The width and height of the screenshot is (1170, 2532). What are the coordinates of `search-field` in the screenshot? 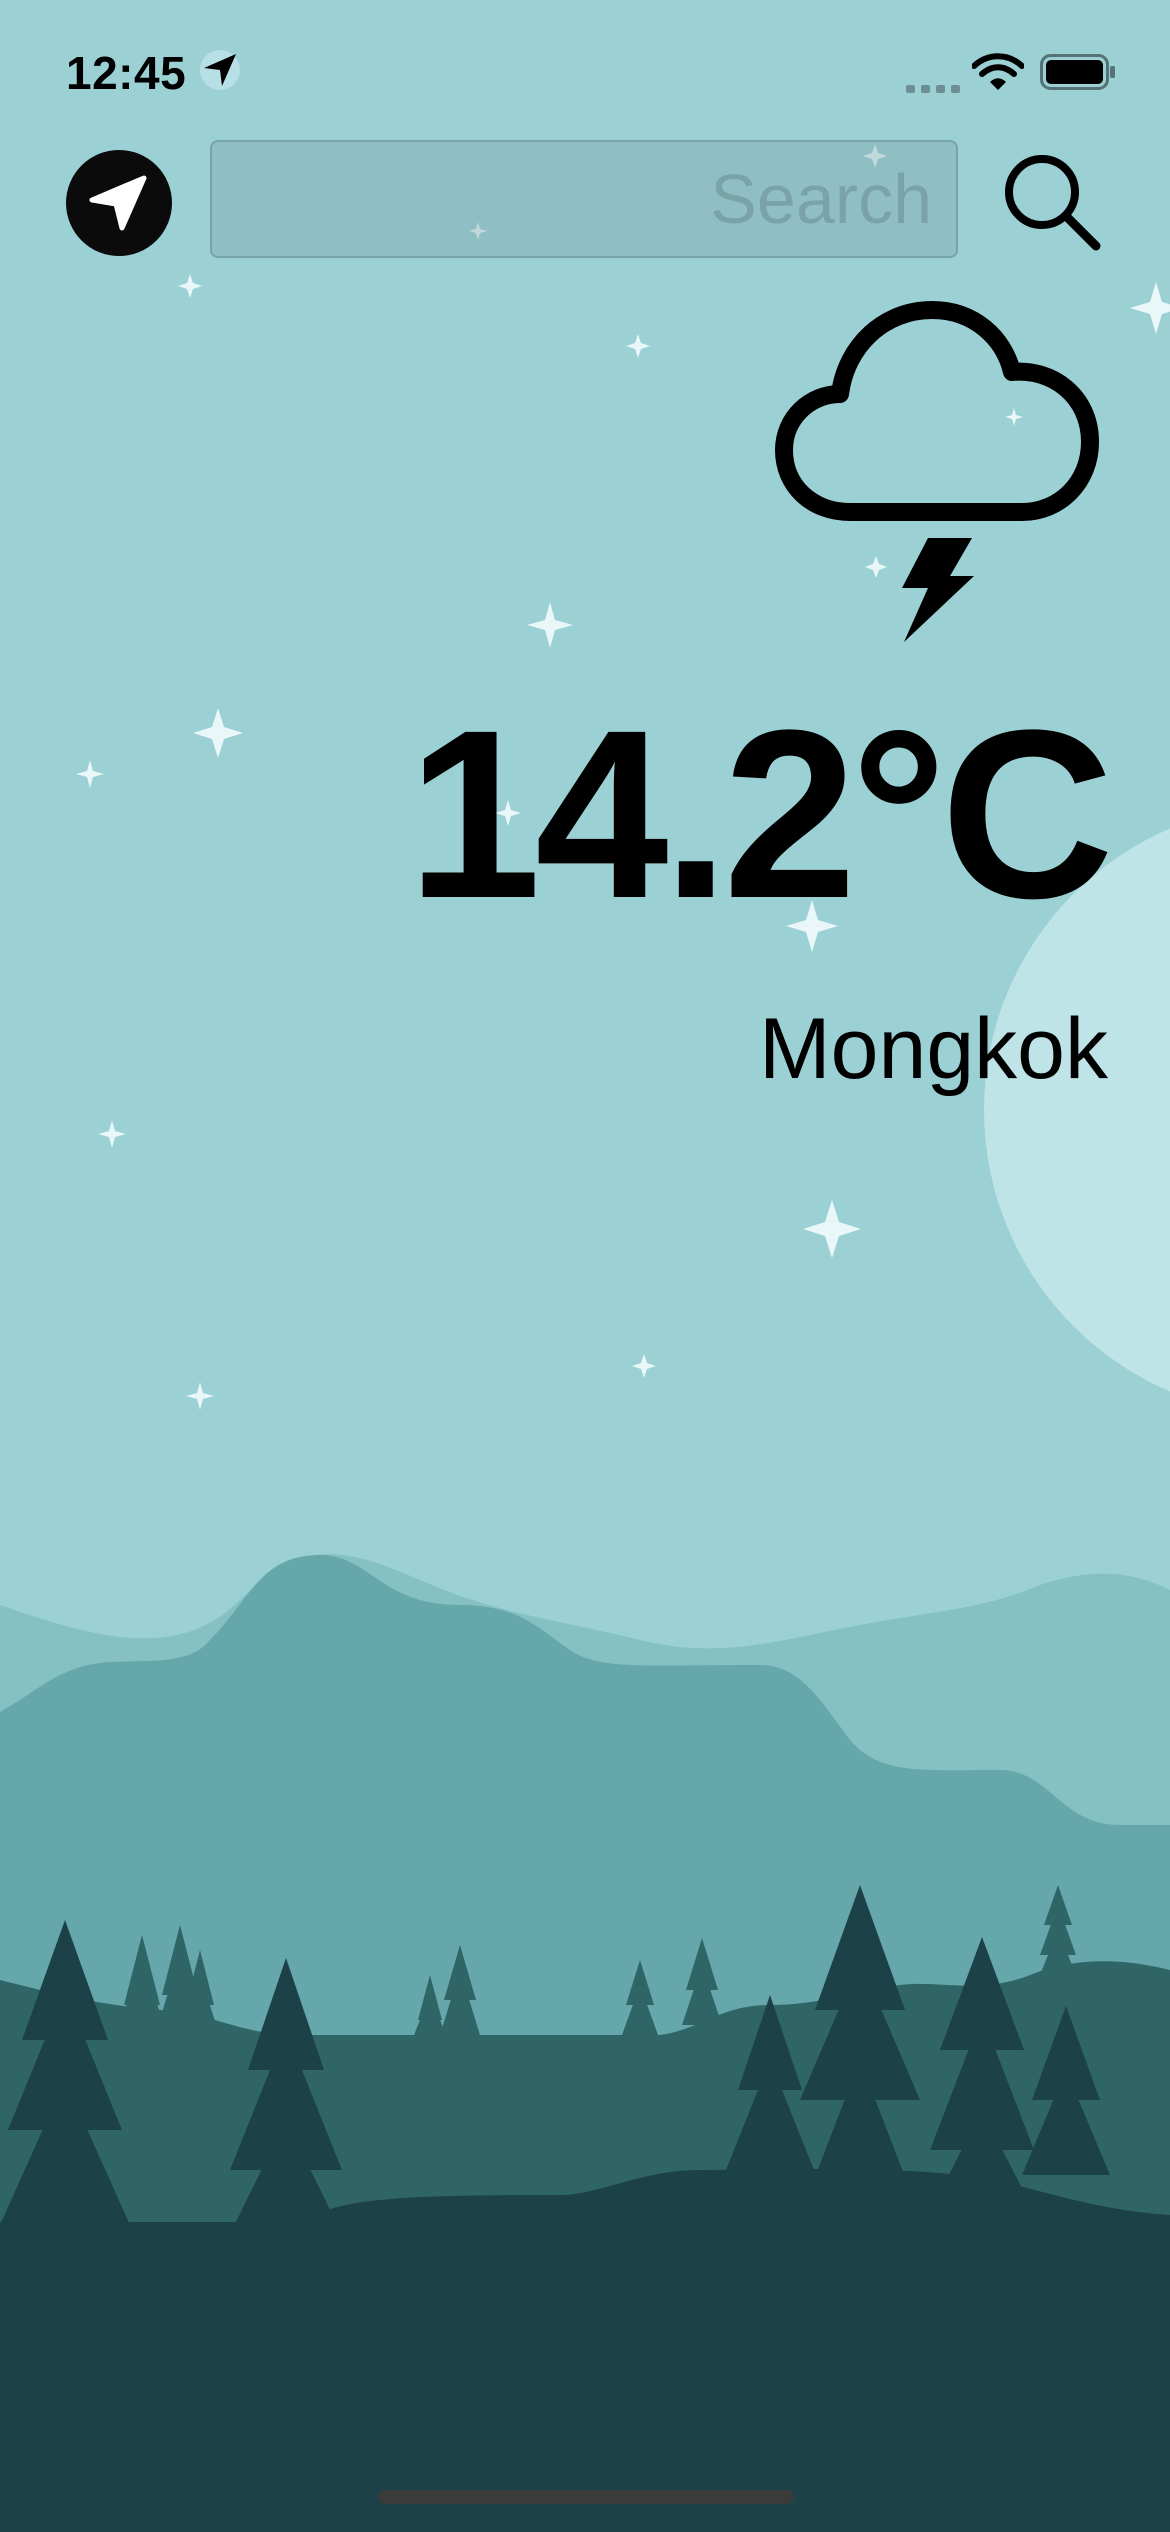 It's located at (584, 199).